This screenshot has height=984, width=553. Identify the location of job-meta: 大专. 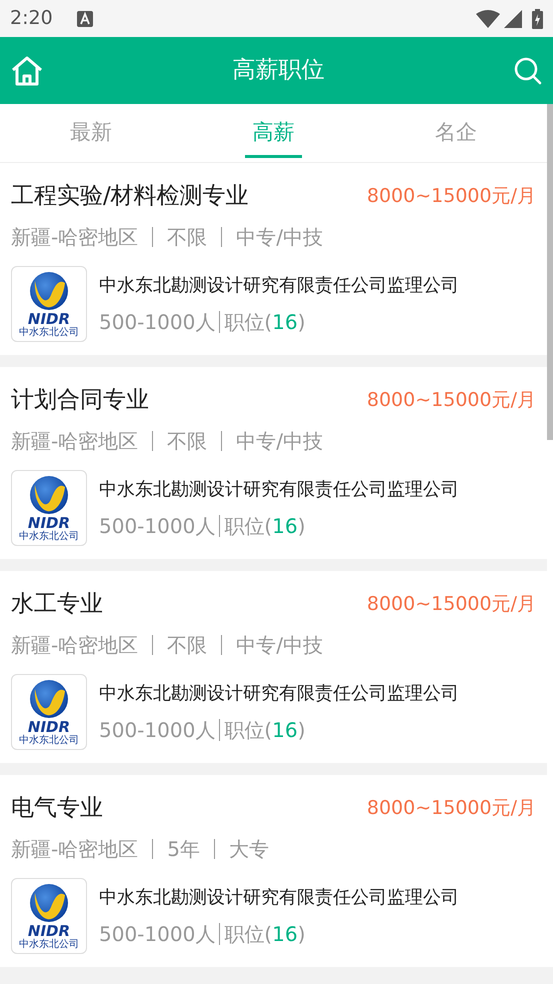
(248, 849).